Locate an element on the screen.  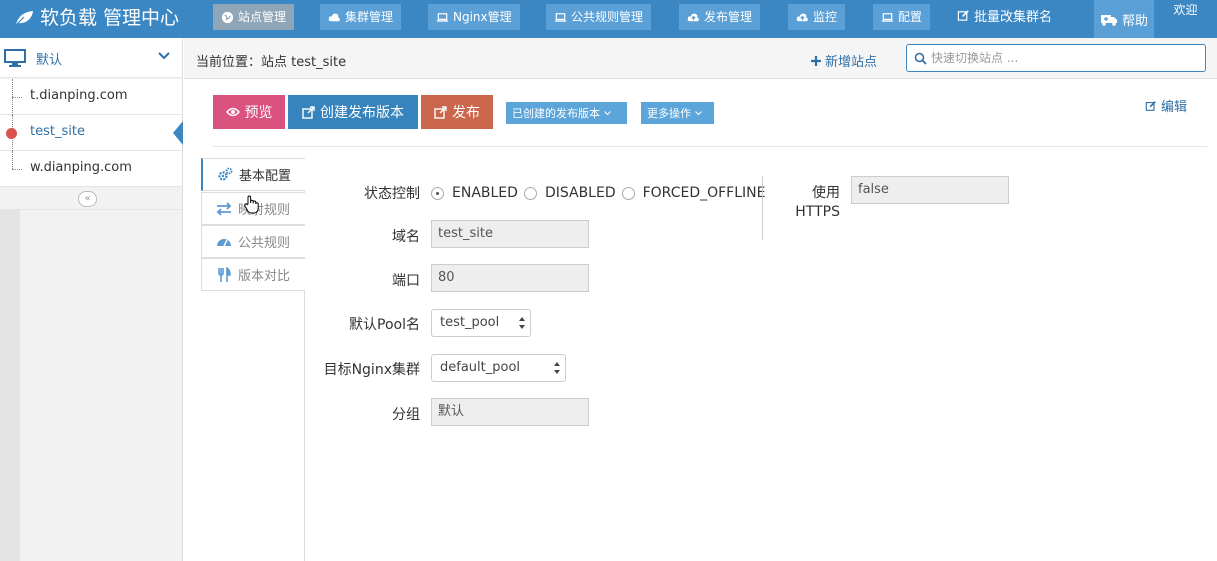
default-pool-value: test_pool is located at coordinates (470, 322).